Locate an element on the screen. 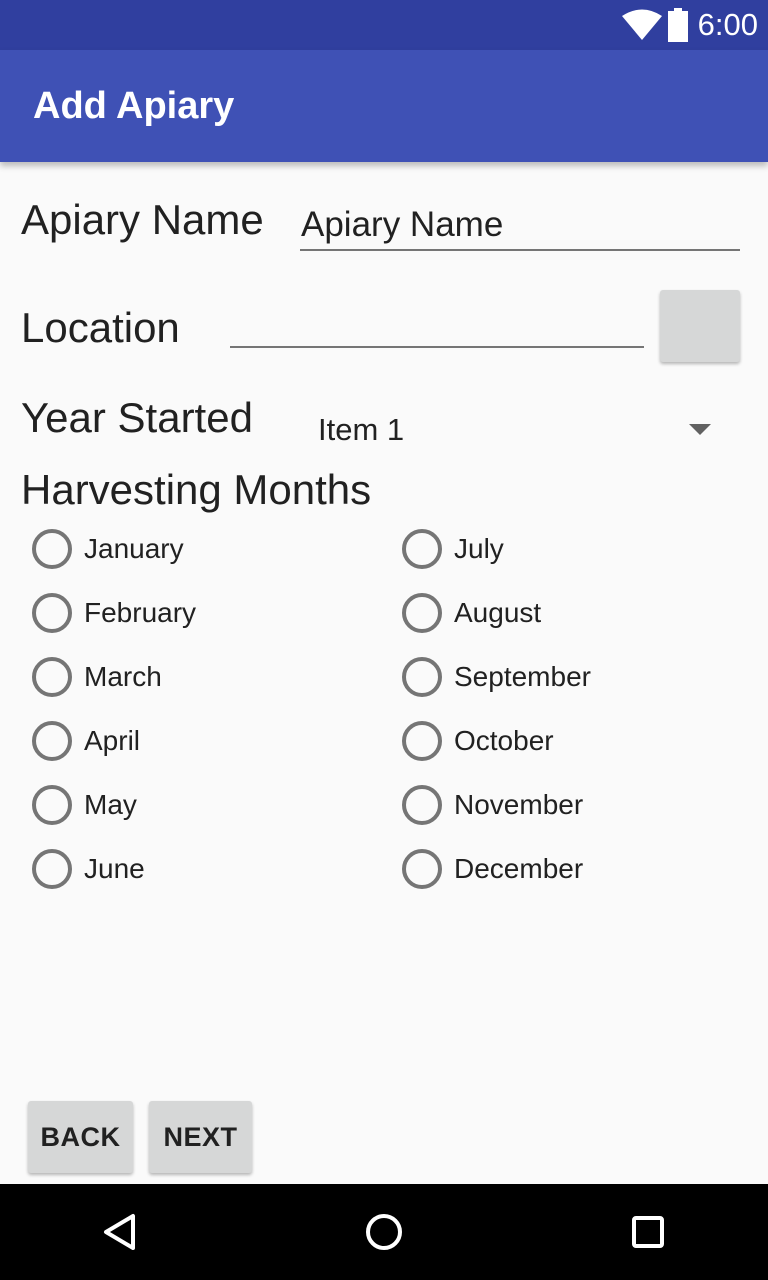 The image size is (768, 1280). radio-label: May is located at coordinates (110, 804).